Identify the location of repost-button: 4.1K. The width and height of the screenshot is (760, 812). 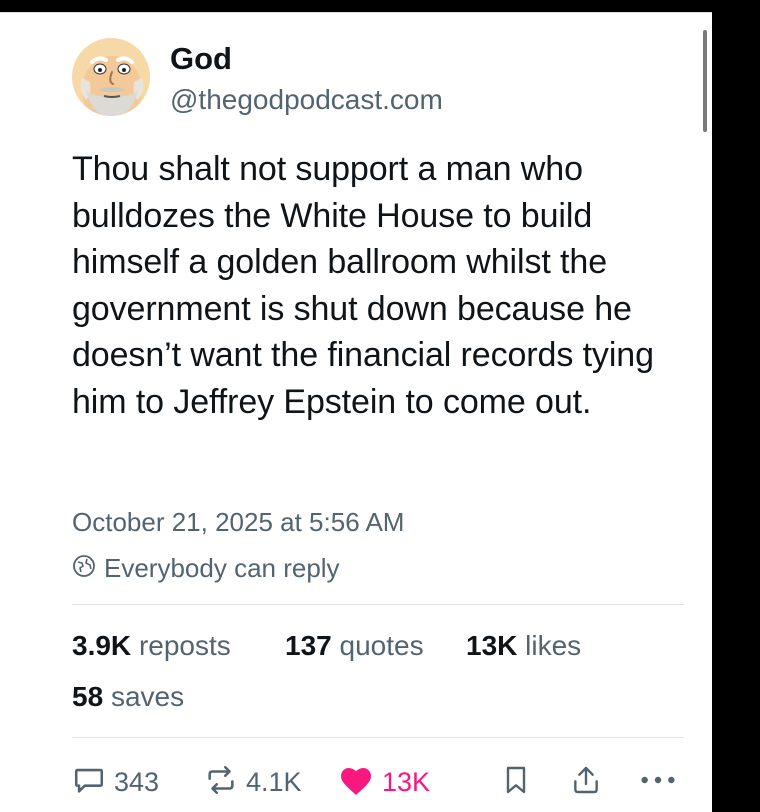
(253, 782).